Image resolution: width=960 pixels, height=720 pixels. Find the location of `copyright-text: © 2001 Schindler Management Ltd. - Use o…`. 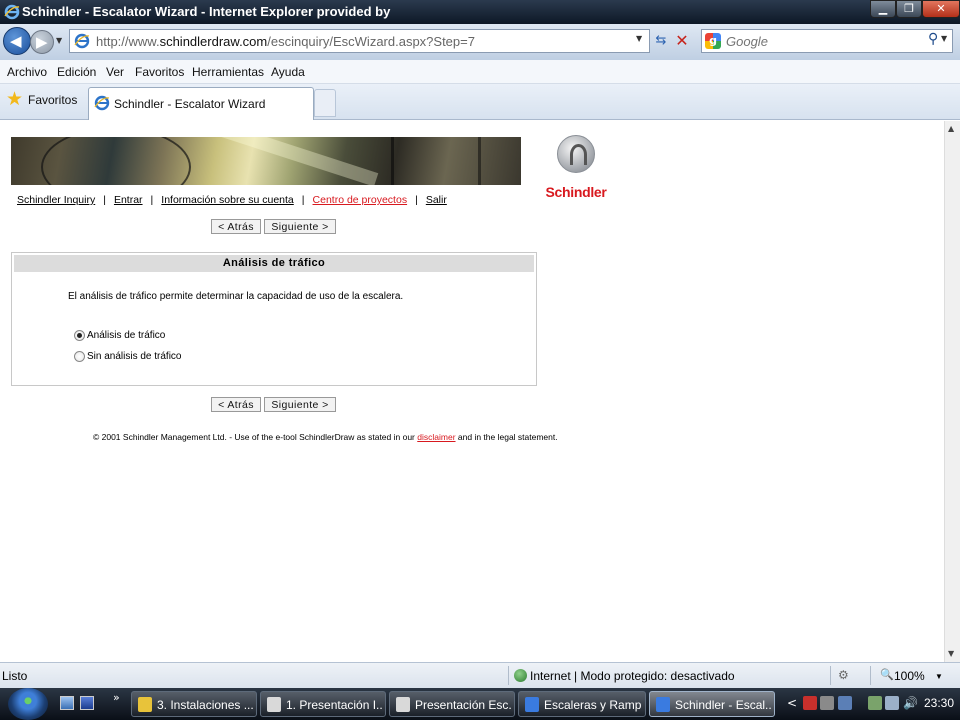

copyright-text: © 2001 Schindler Management Ltd. - Use o… is located at coordinates (254, 437).